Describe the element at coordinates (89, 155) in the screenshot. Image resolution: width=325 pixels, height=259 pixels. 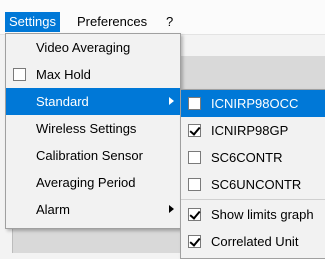
I see `menu-item-label: Calibration Sensor` at that location.